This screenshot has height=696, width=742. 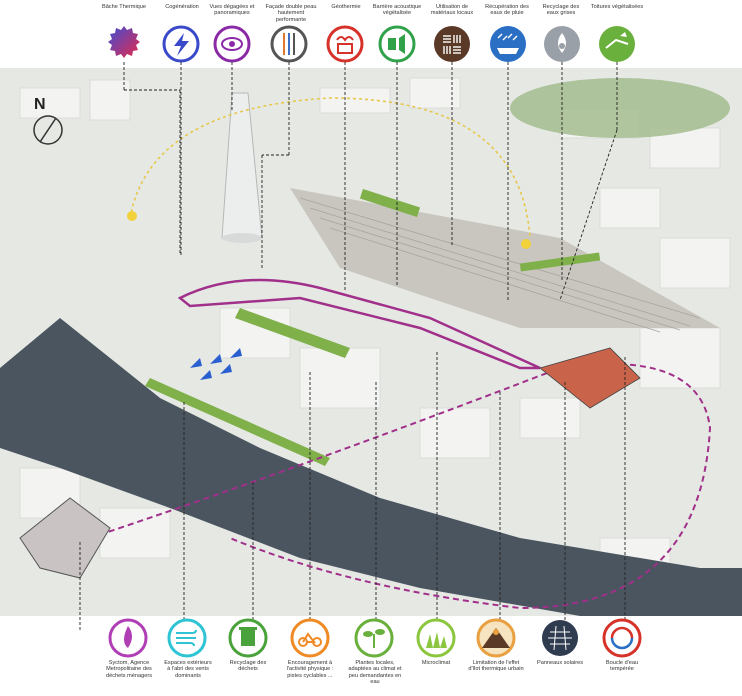 I want to click on water-loop-icon, so click(x=622, y=638).